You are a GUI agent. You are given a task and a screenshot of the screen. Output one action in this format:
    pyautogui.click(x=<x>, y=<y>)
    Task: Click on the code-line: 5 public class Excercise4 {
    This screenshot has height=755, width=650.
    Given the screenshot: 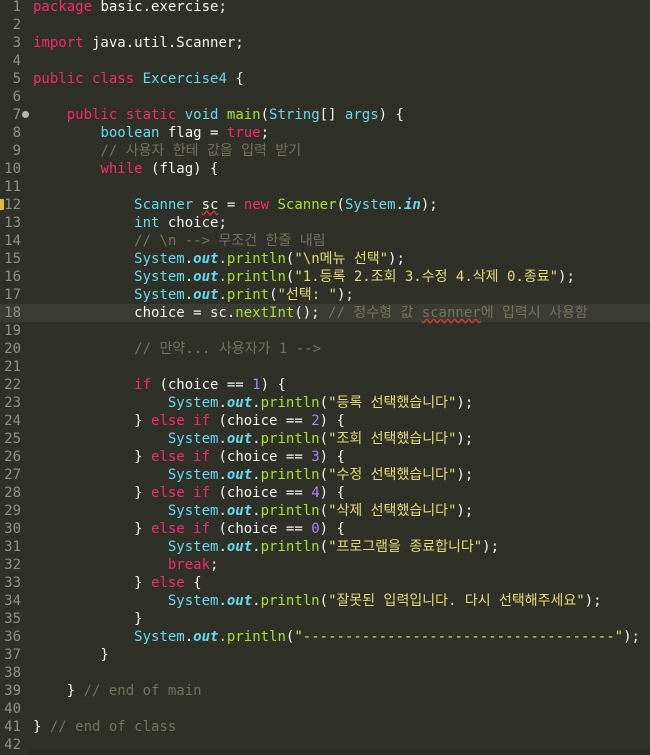 What is the action you would take?
    pyautogui.click(x=325, y=79)
    